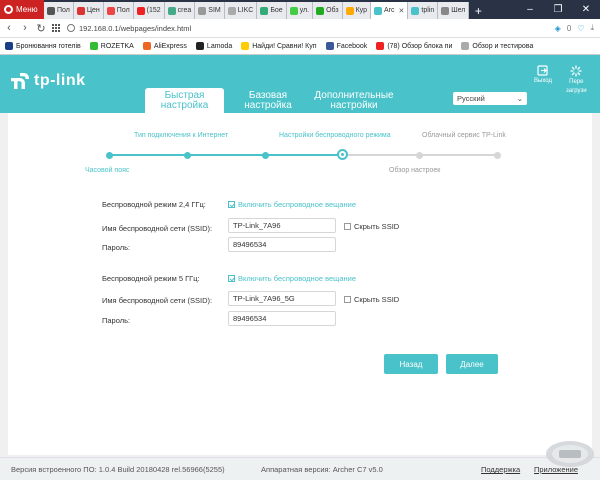 The height and width of the screenshot is (480, 600). I want to click on wireless-5-hide-ssid-checkbox: Скрыть SSID, so click(371, 299).